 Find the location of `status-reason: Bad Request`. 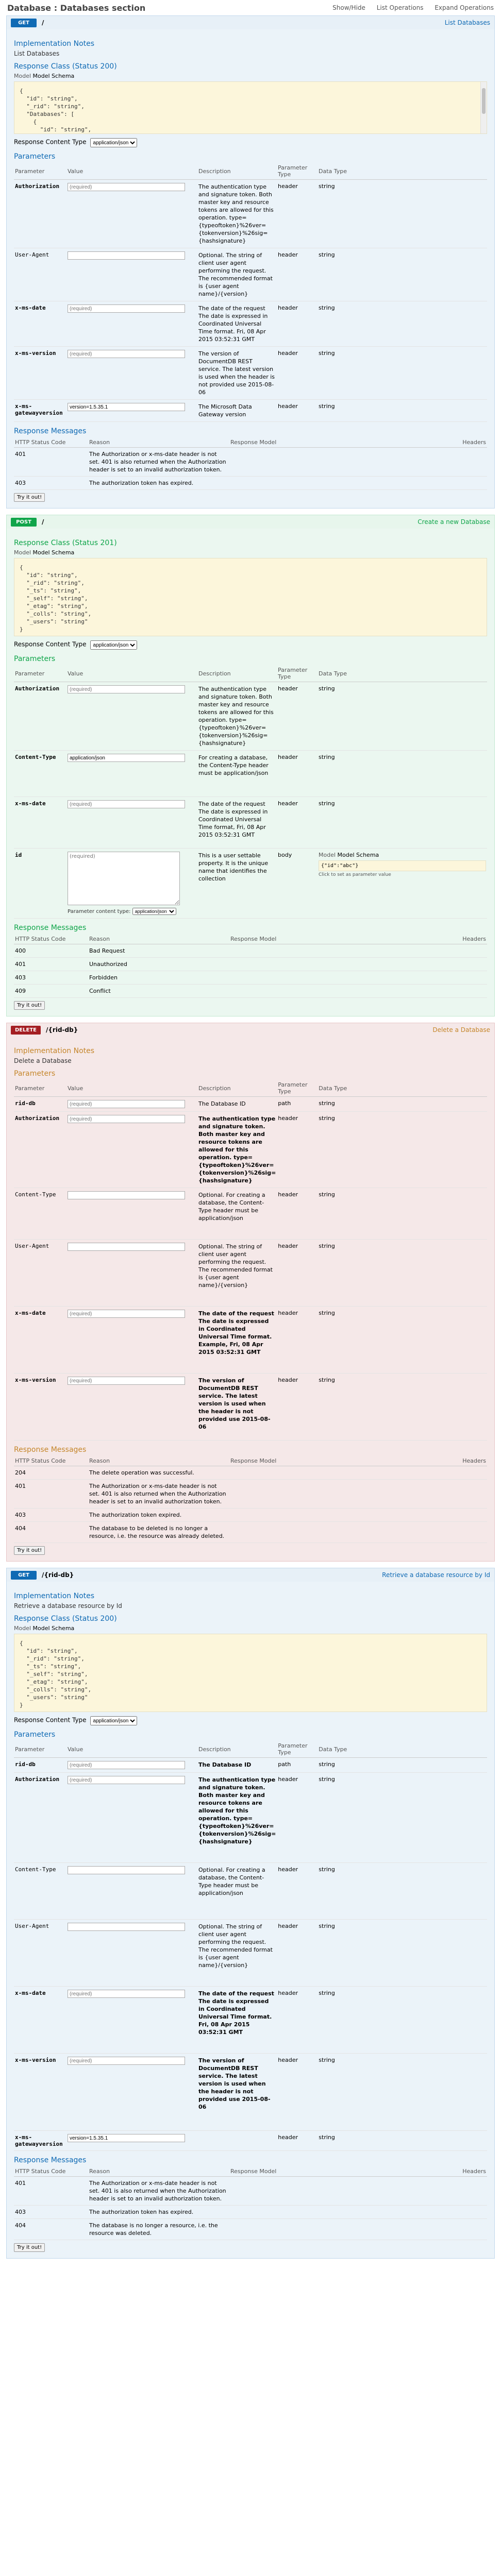

status-reason: Bad Request is located at coordinates (158, 951).